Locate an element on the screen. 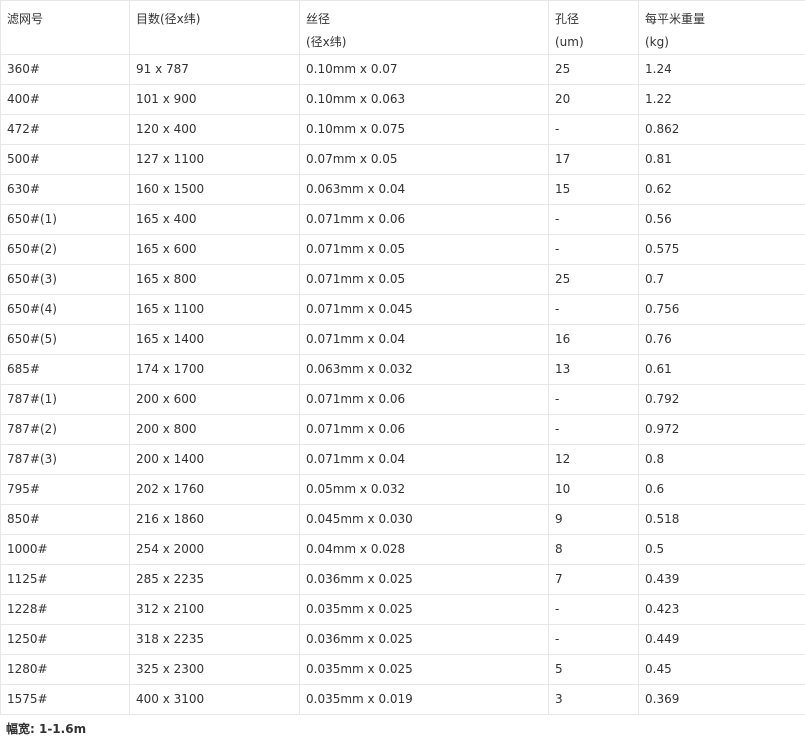  header-sublabel: (kg) is located at coordinates (725, 42).